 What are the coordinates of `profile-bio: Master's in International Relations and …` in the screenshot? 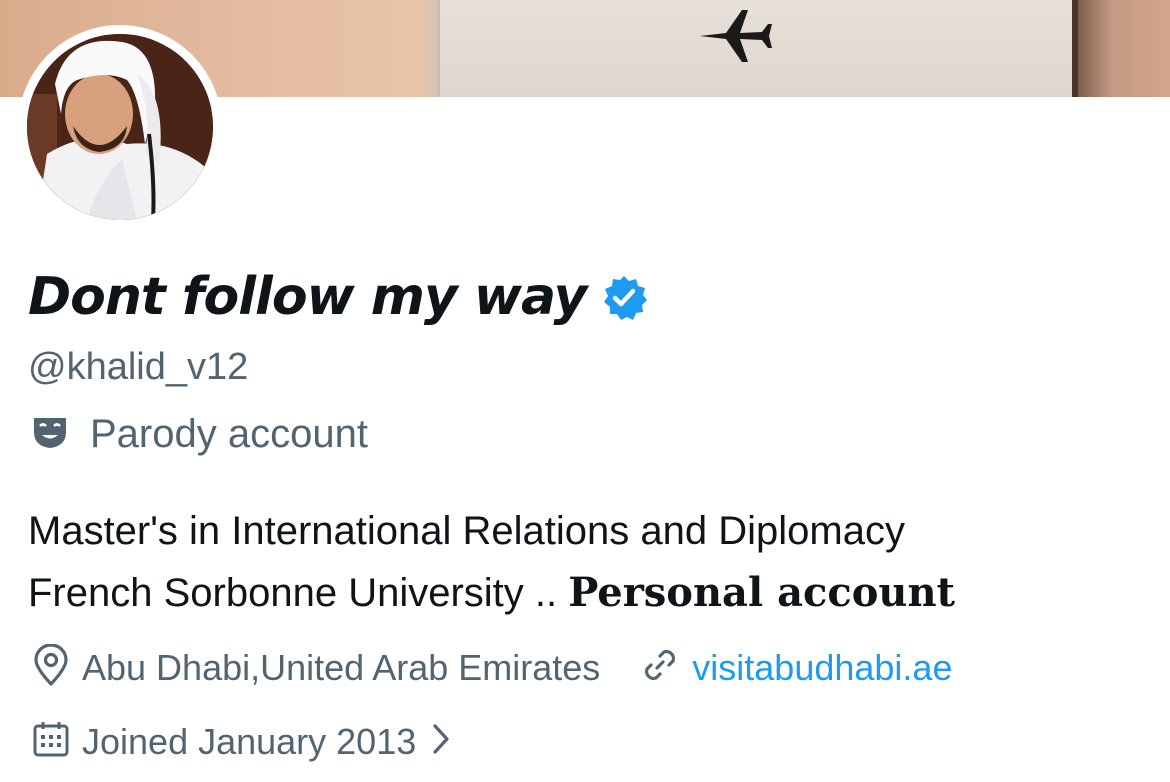 It's located at (491, 562).